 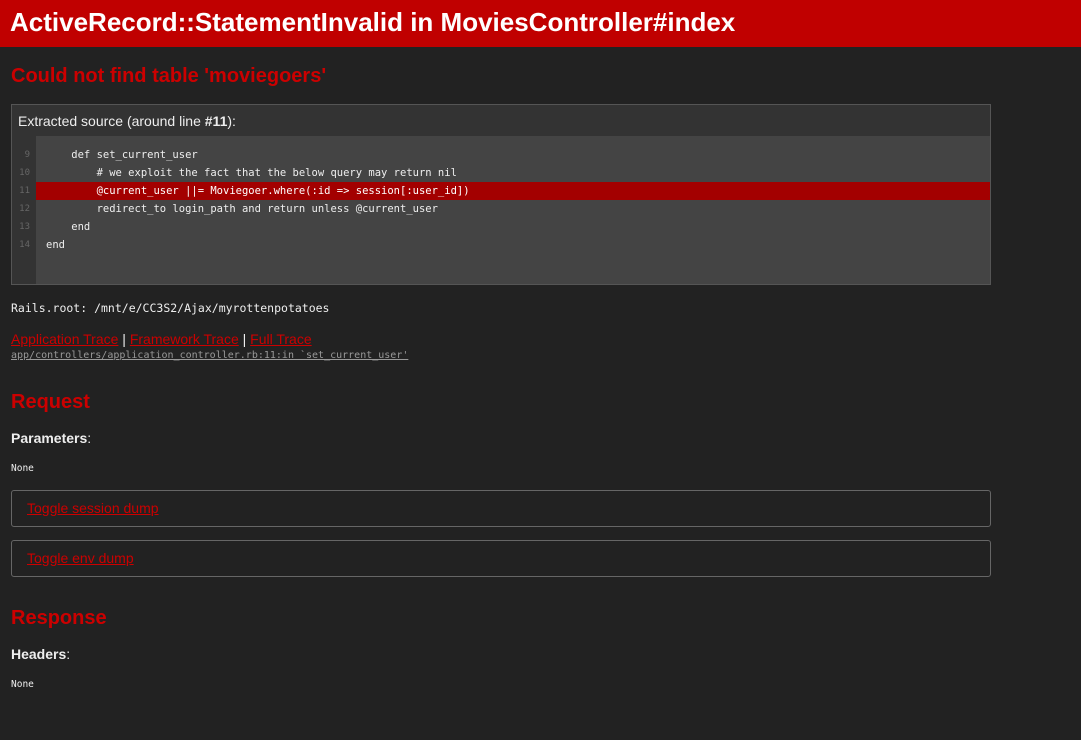 I want to click on source-title-line: #11, so click(x=216, y=121).